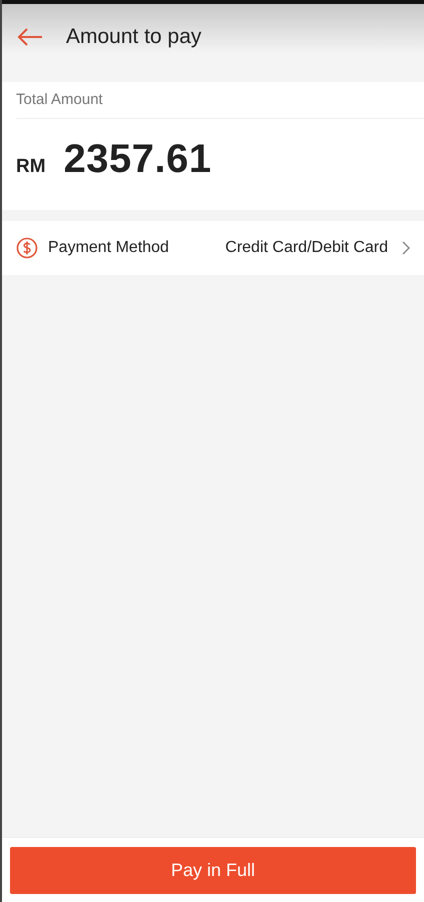 The height and width of the screenshot is (902, 424). What do you see at coordinates (27, 248) in the screenshot?
I see `dollar-icon` at bounding box center [27, 248].